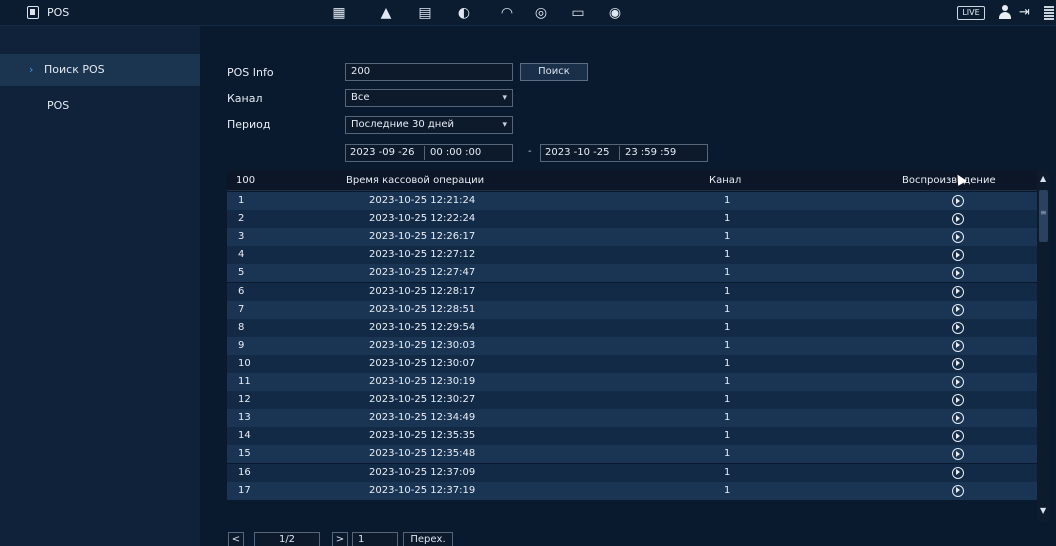 The width and height of the screenshot is (1056, 546). I want to click on table-row: 16 2023-10-25 12:37:09 1, so click(632, 472).